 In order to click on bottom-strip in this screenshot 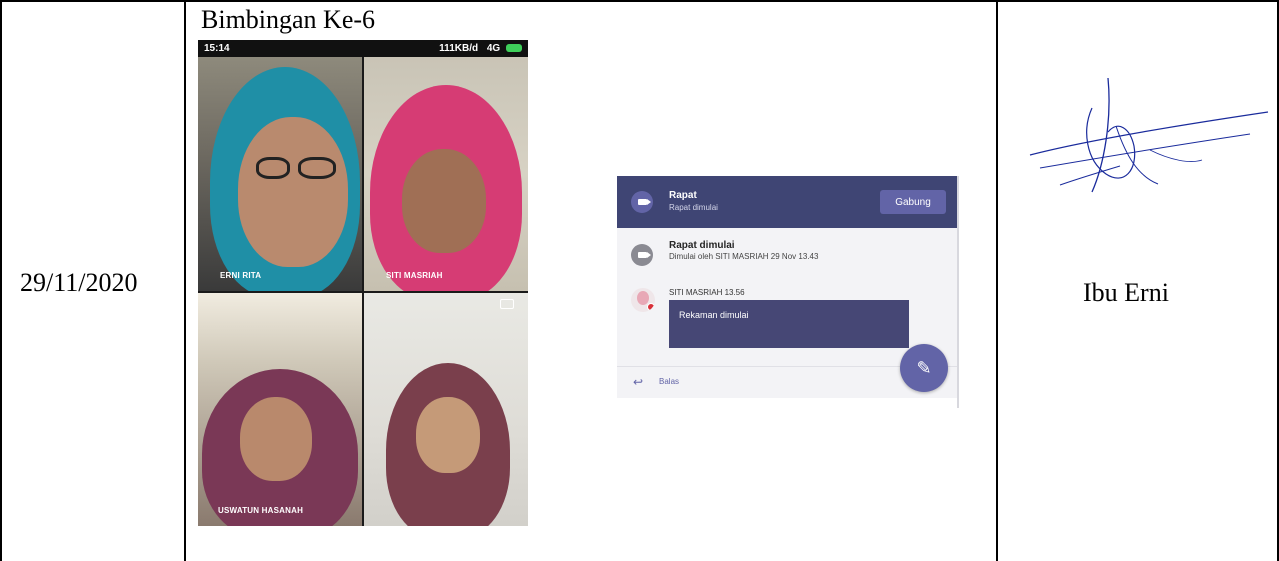, I will do `click(787, 403)`.